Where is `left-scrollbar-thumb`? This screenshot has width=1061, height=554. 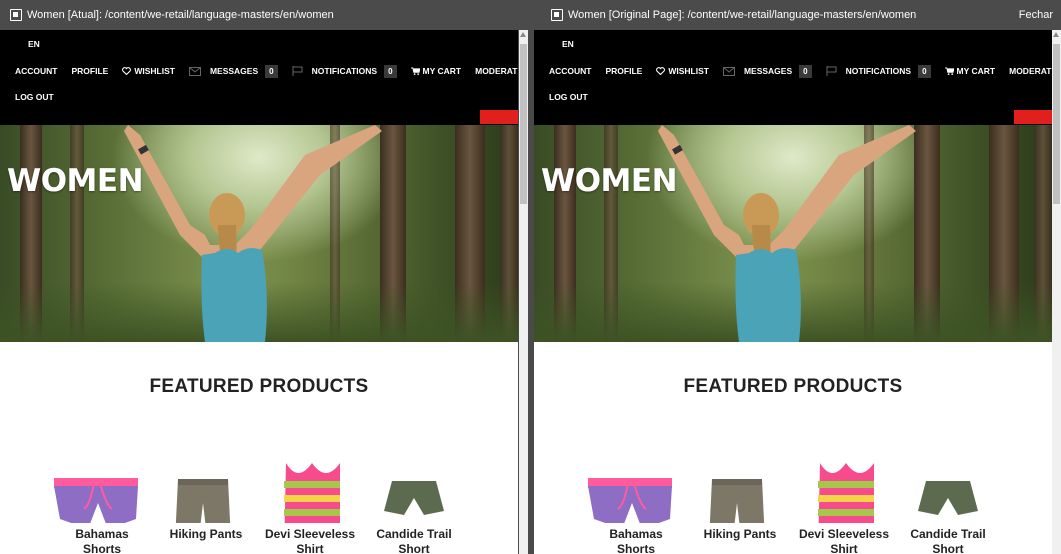 left-scrollbar-thumb is located at coordinates (523, 124).